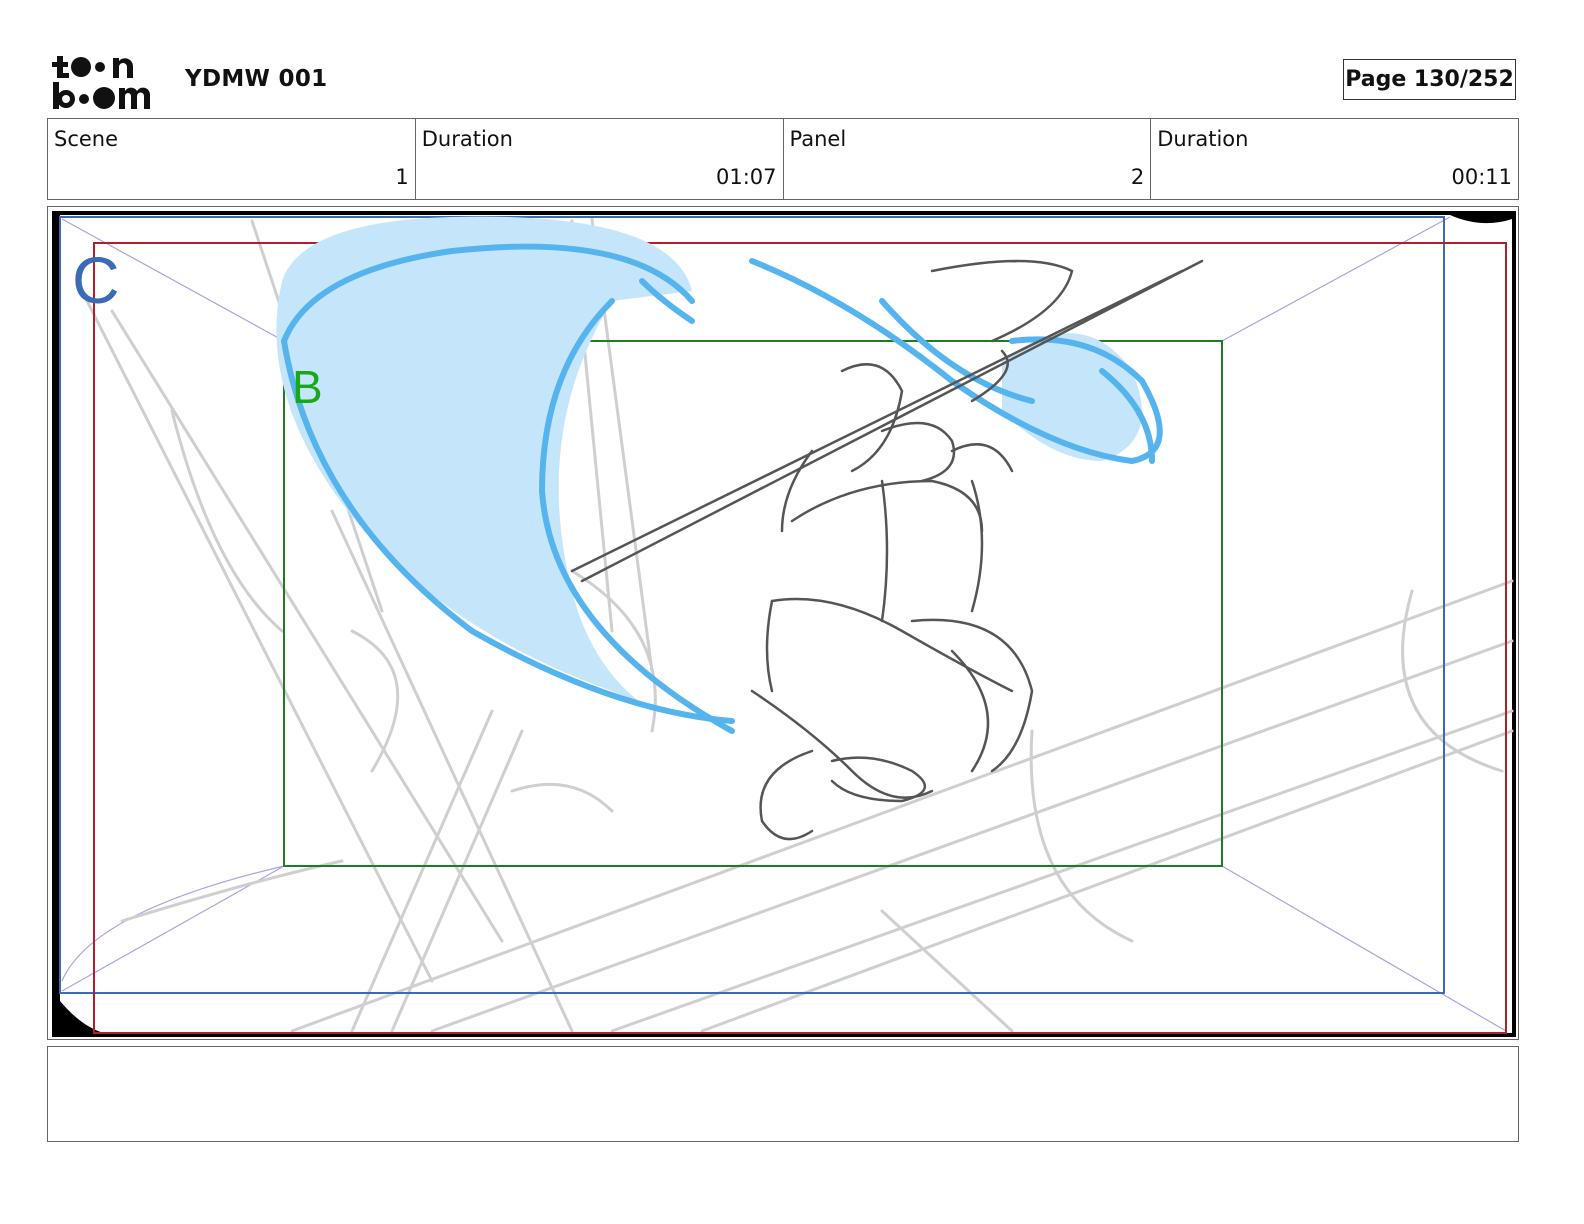 Image resolution: width=1584 pixels, height=1224 pixels. Describe the element at coordinates (1334, 159) in the screenshot. I see `panel-duration-cell: Duration 00:11` at that location.